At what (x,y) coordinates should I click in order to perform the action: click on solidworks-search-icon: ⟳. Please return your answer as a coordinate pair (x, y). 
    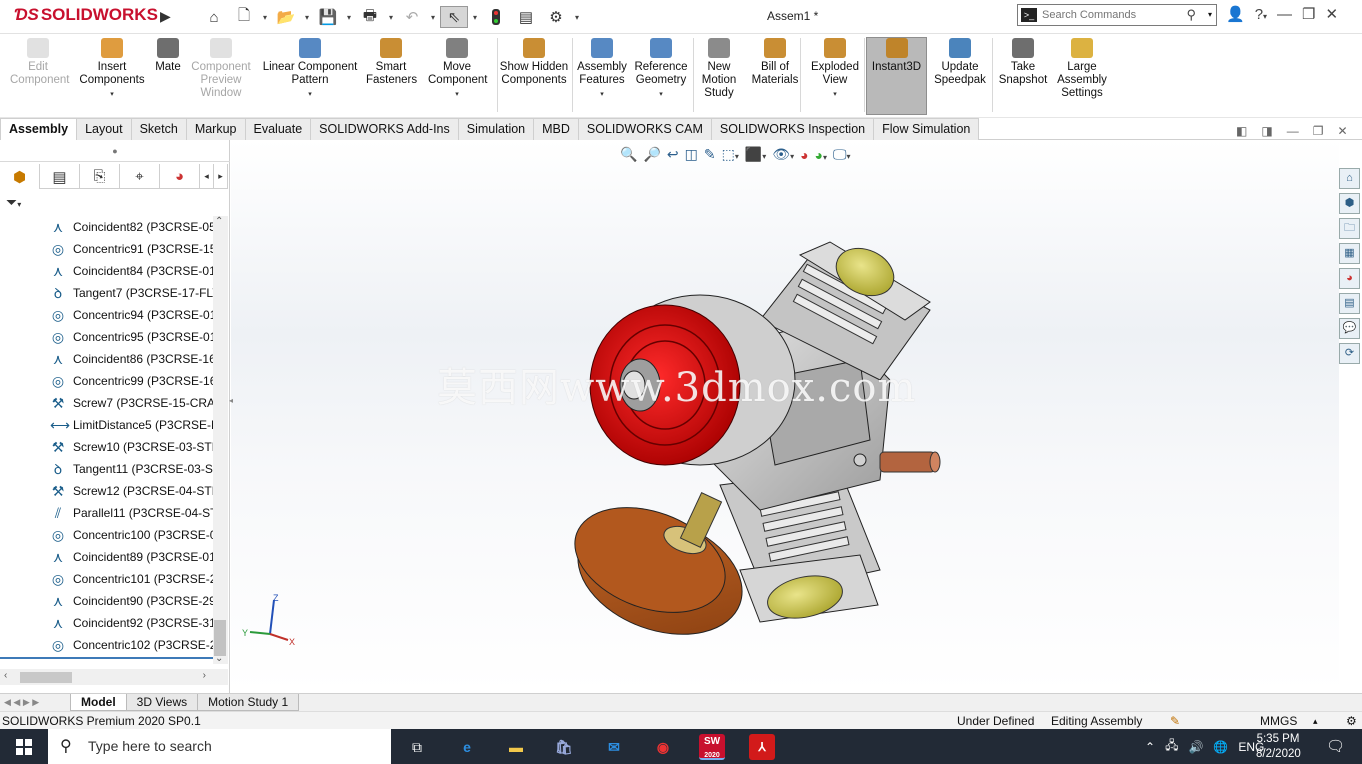
    Looking at the image, I should click on (1349, 353).